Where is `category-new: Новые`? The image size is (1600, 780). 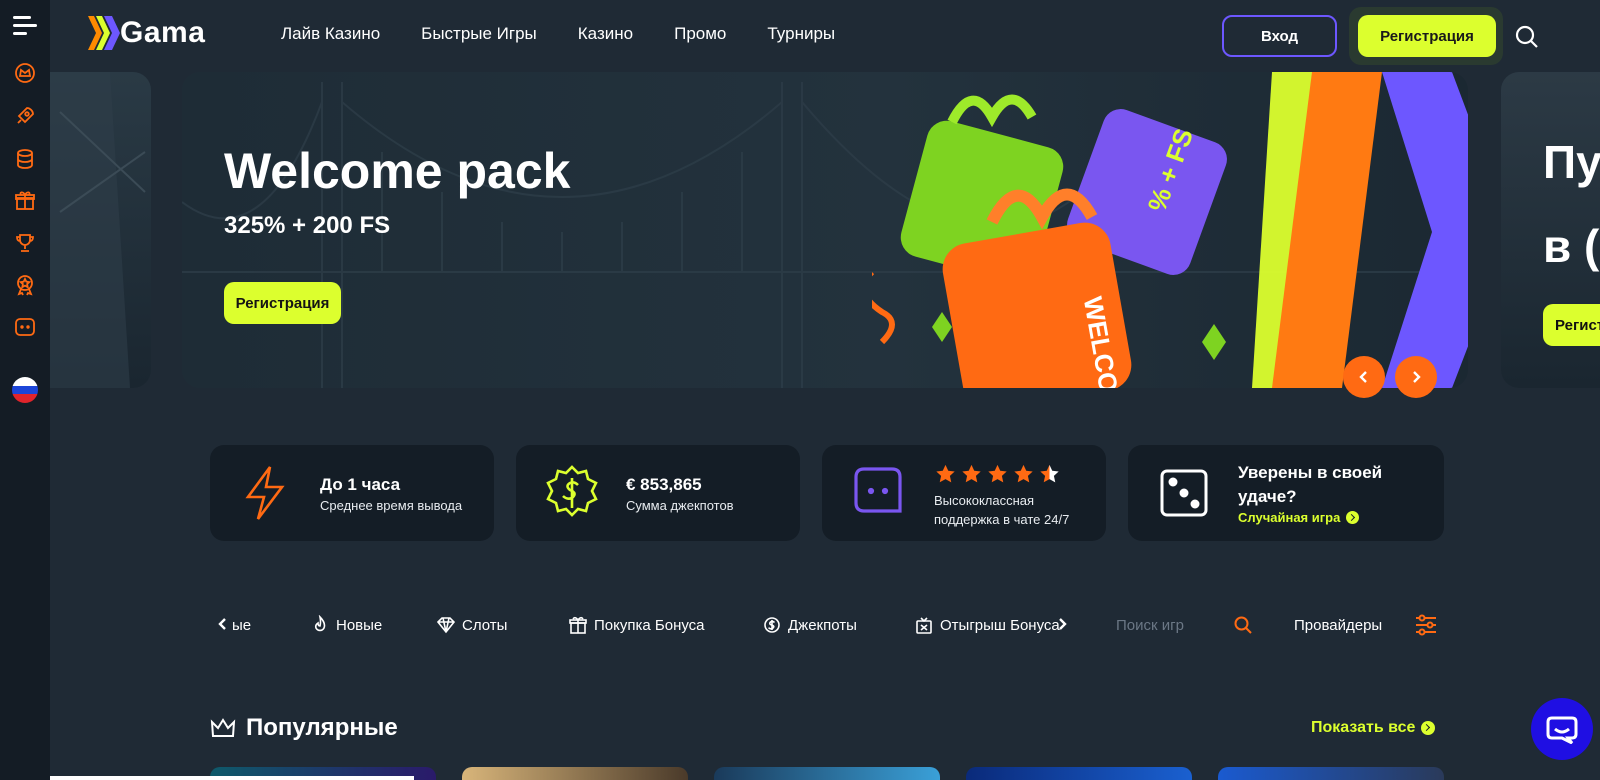
category-new: Новые is located at coordinates (346, 625).